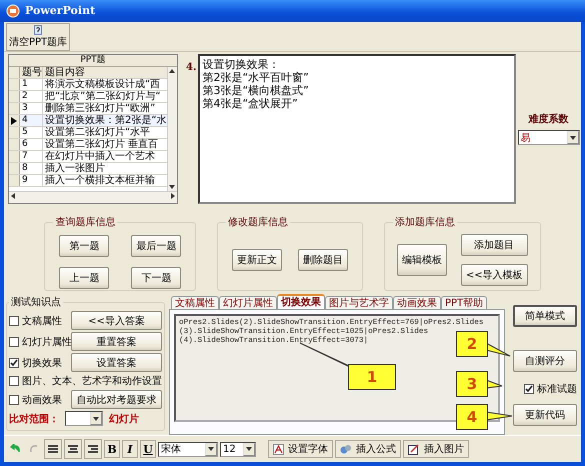 Image resolution: width=585 pixels, height=466 pixels. I want to click on checkbox-option: 图片、文本、艺术字和动作设置, so click(85, 381).